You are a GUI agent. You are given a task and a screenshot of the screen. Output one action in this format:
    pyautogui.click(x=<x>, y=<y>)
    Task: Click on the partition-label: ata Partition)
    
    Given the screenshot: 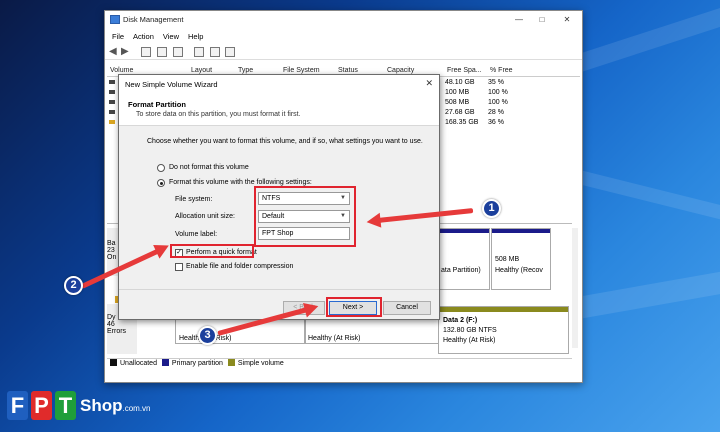 What is the action you would take?
    pyautogui.click(x=461, y=270)
    